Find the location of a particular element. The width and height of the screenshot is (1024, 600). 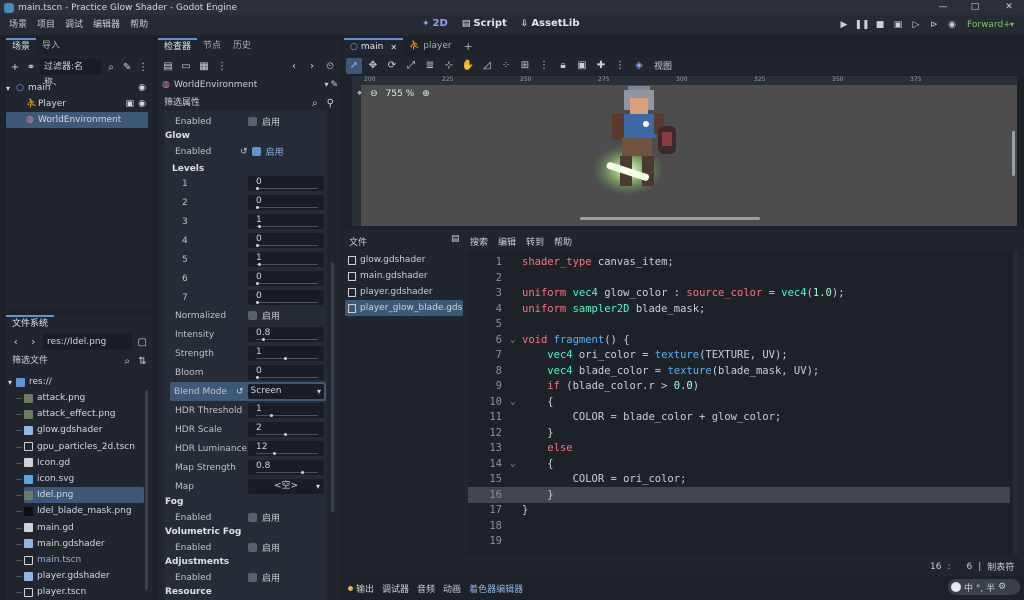

select-tool-icon: ➚ is located at coordinates (354, 65).